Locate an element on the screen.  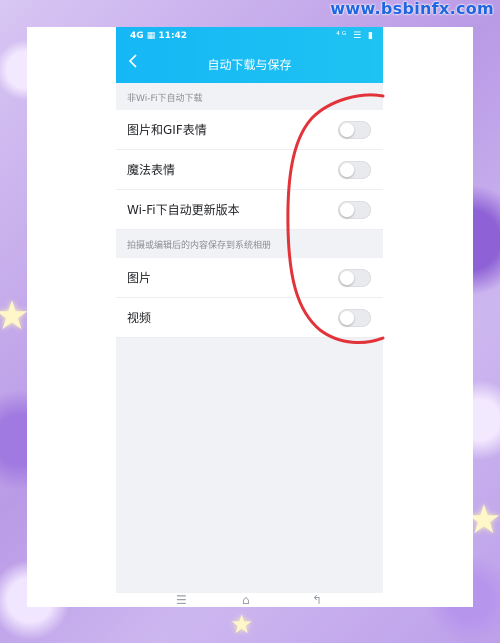
menu-icon: ☰ is located at coordinates (181, 600).